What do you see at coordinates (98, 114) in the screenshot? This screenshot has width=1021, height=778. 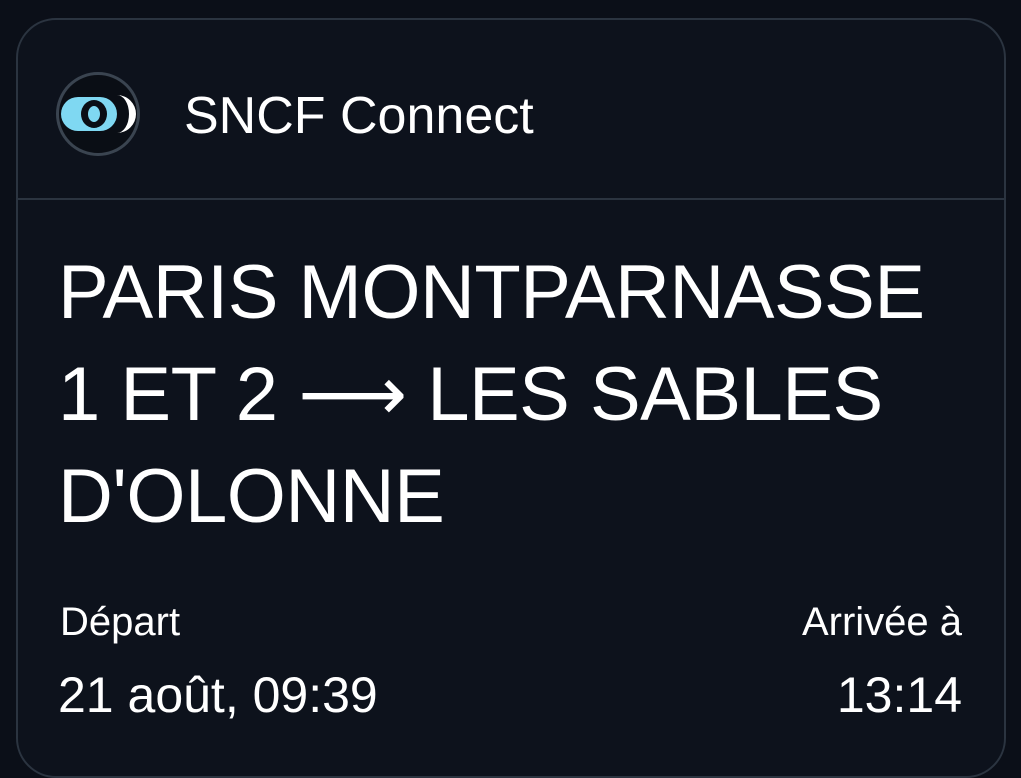 I see `sncf-connect-logo-icon` at bounding box center [98, 114].